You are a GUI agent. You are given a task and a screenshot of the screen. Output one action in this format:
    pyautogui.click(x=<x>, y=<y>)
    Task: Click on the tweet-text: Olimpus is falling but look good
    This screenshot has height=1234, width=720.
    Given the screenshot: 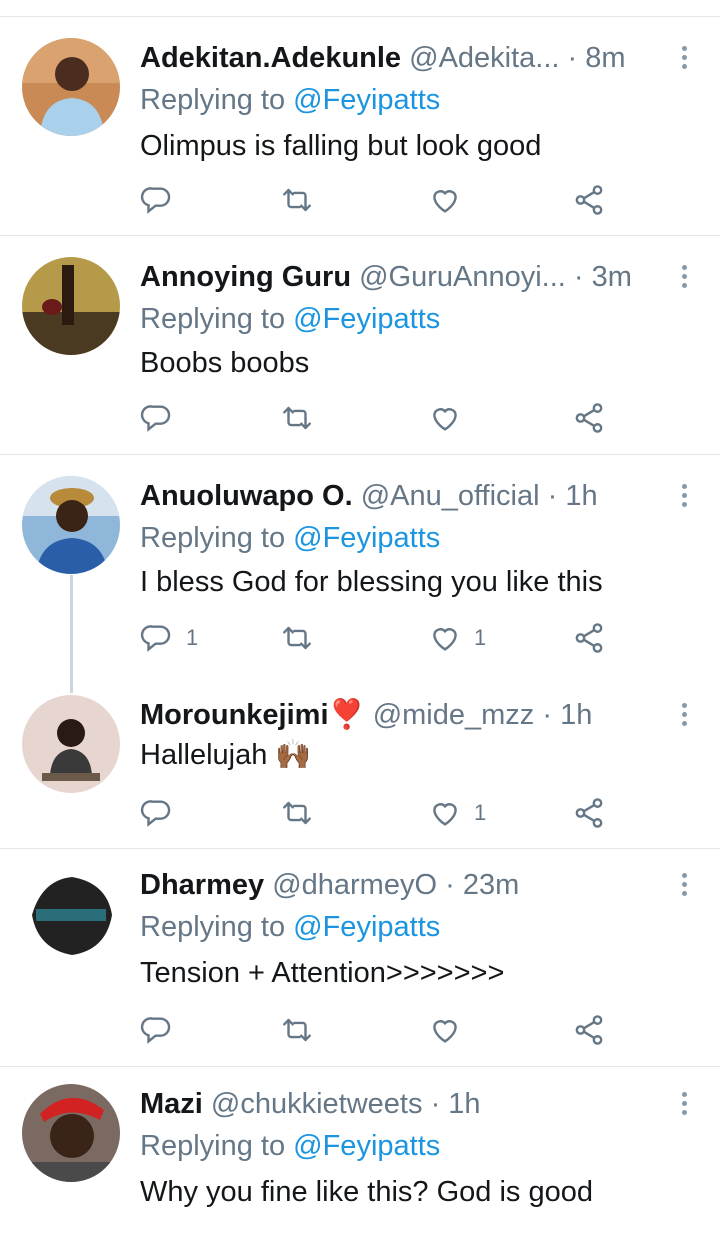 What is the action you would take?
    pyautogui.click(x=341, y=146)
    